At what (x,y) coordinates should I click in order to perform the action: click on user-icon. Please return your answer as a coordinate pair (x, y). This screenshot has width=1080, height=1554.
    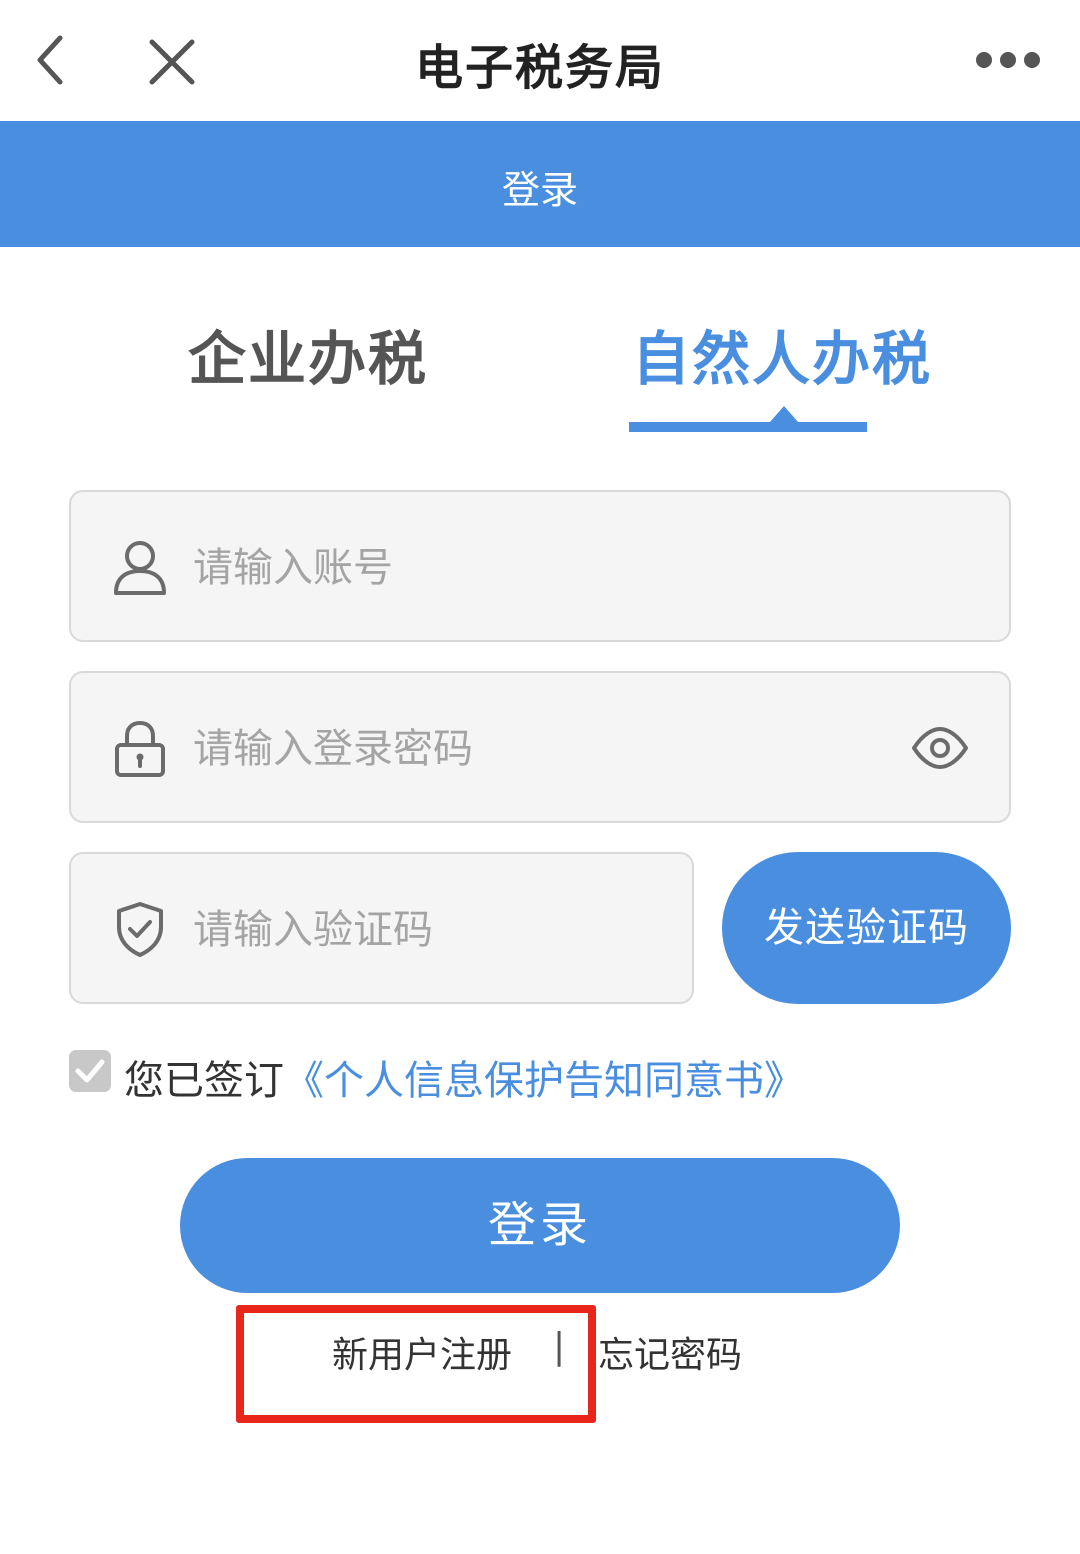
    Looking at the image, I should click on (140, 568).